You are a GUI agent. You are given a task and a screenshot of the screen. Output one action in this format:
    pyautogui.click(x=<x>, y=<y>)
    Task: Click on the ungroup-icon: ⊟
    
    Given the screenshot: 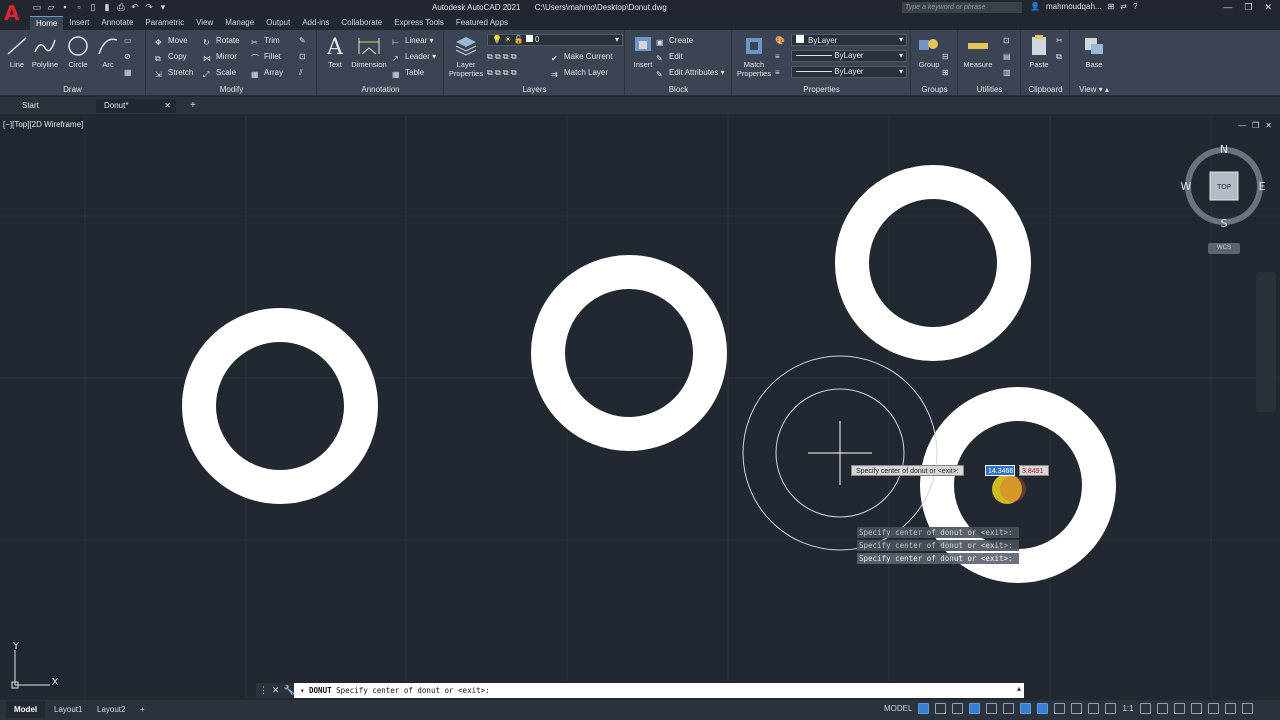 What is the action you would take?
    pyautogui.click(x=945, y=56)
    